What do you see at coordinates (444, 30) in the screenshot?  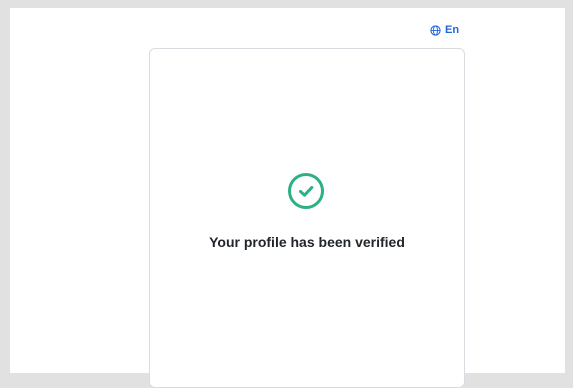 I see `language-switcher: En` at bounding box center [444, 30].